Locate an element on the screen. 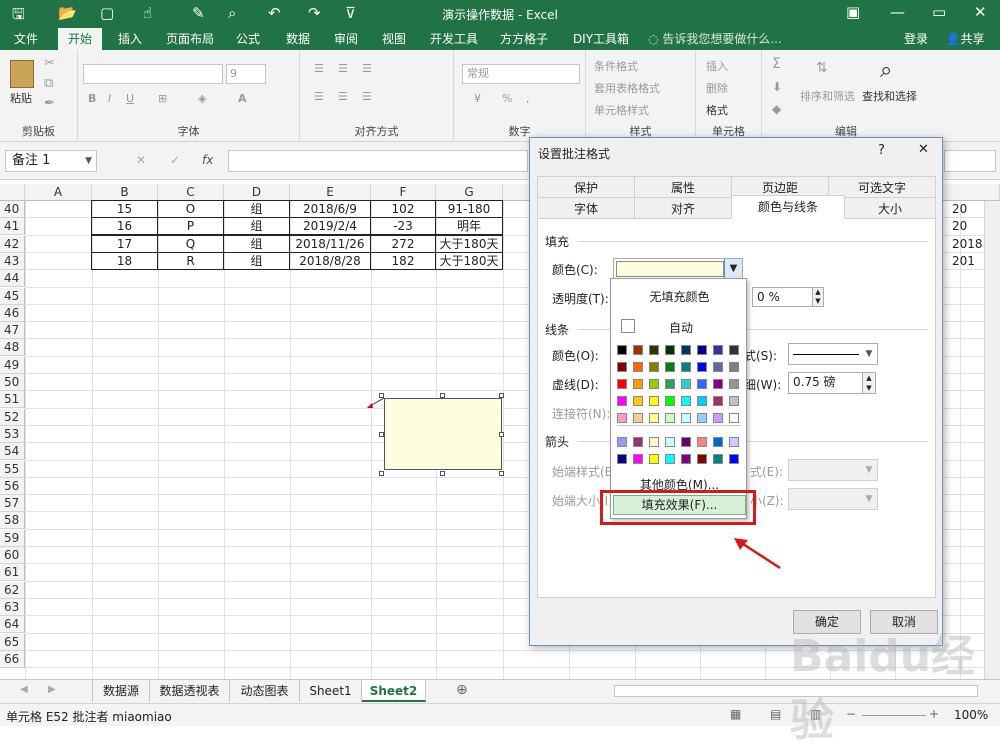 This screenshot has height=748, width=1000. left-align-icon: ☰ is located at coordinates (319, 96).